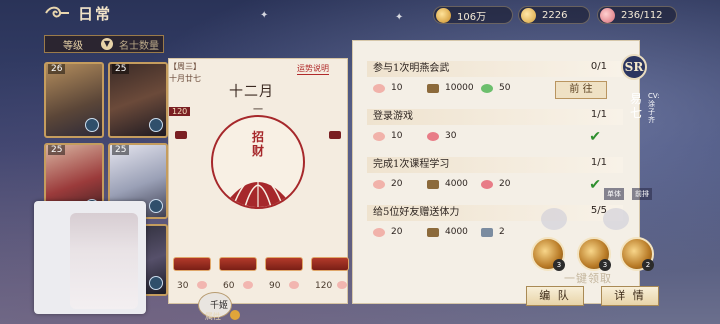  I want to click on seal-text: 财, so click(257, 151).